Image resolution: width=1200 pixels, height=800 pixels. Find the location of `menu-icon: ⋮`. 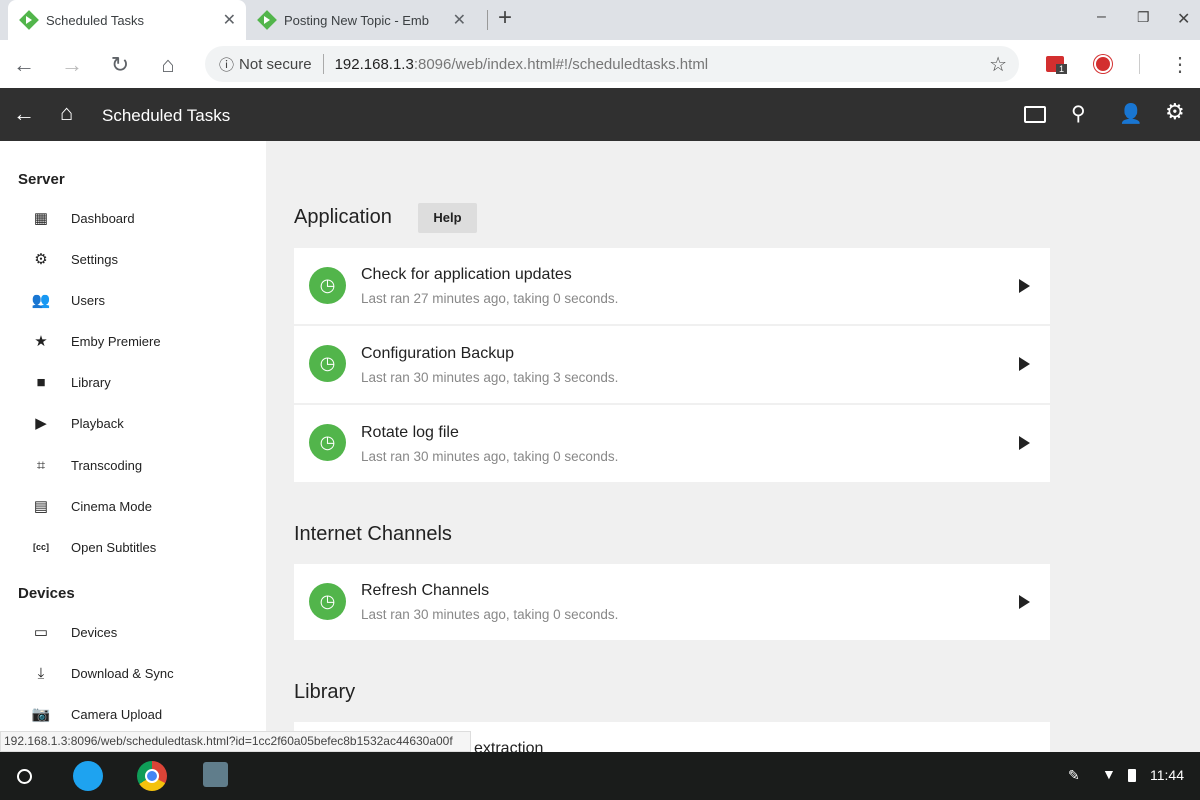

menu-icon: ⋮ is located at coordinates (1180, 64).